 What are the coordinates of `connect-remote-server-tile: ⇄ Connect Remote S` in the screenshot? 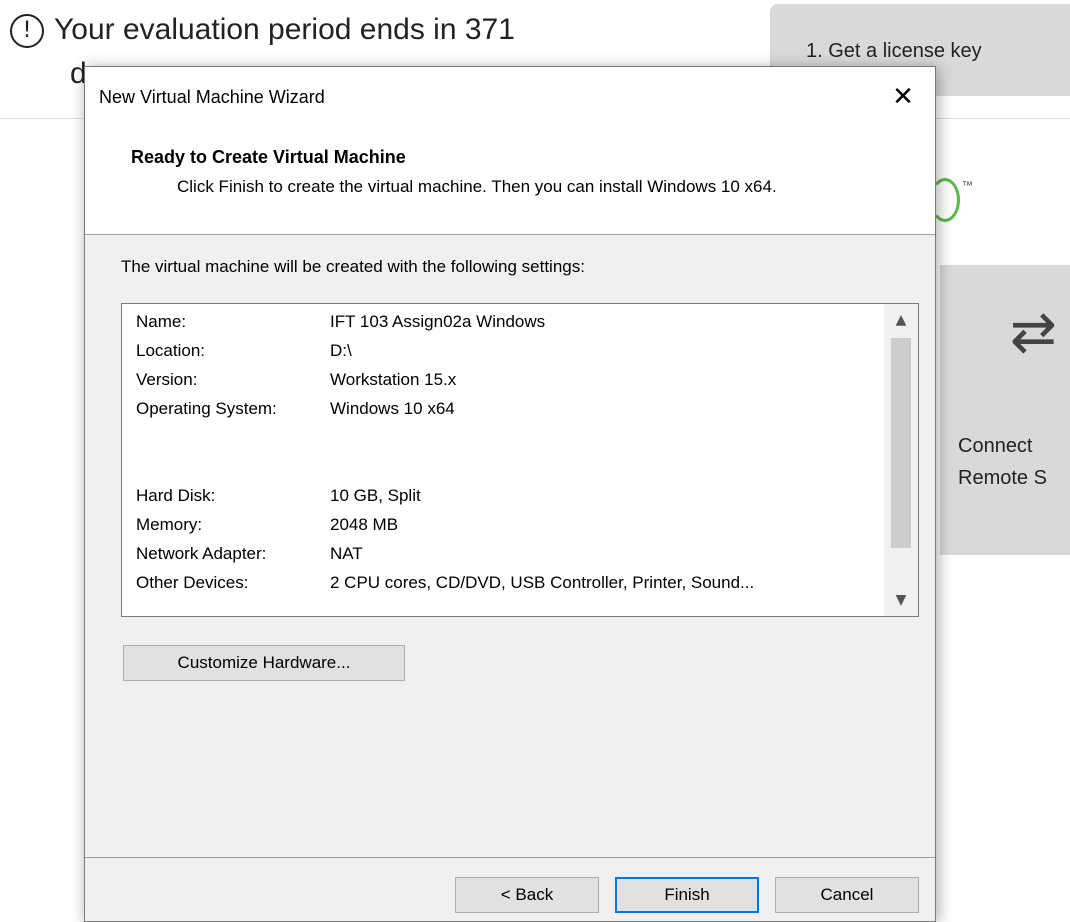 It's located at (1005, 410).